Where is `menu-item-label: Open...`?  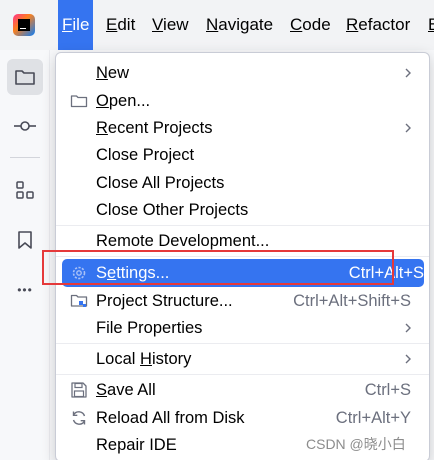
menu-item-label: Open... is located at coordinates (123, 101).